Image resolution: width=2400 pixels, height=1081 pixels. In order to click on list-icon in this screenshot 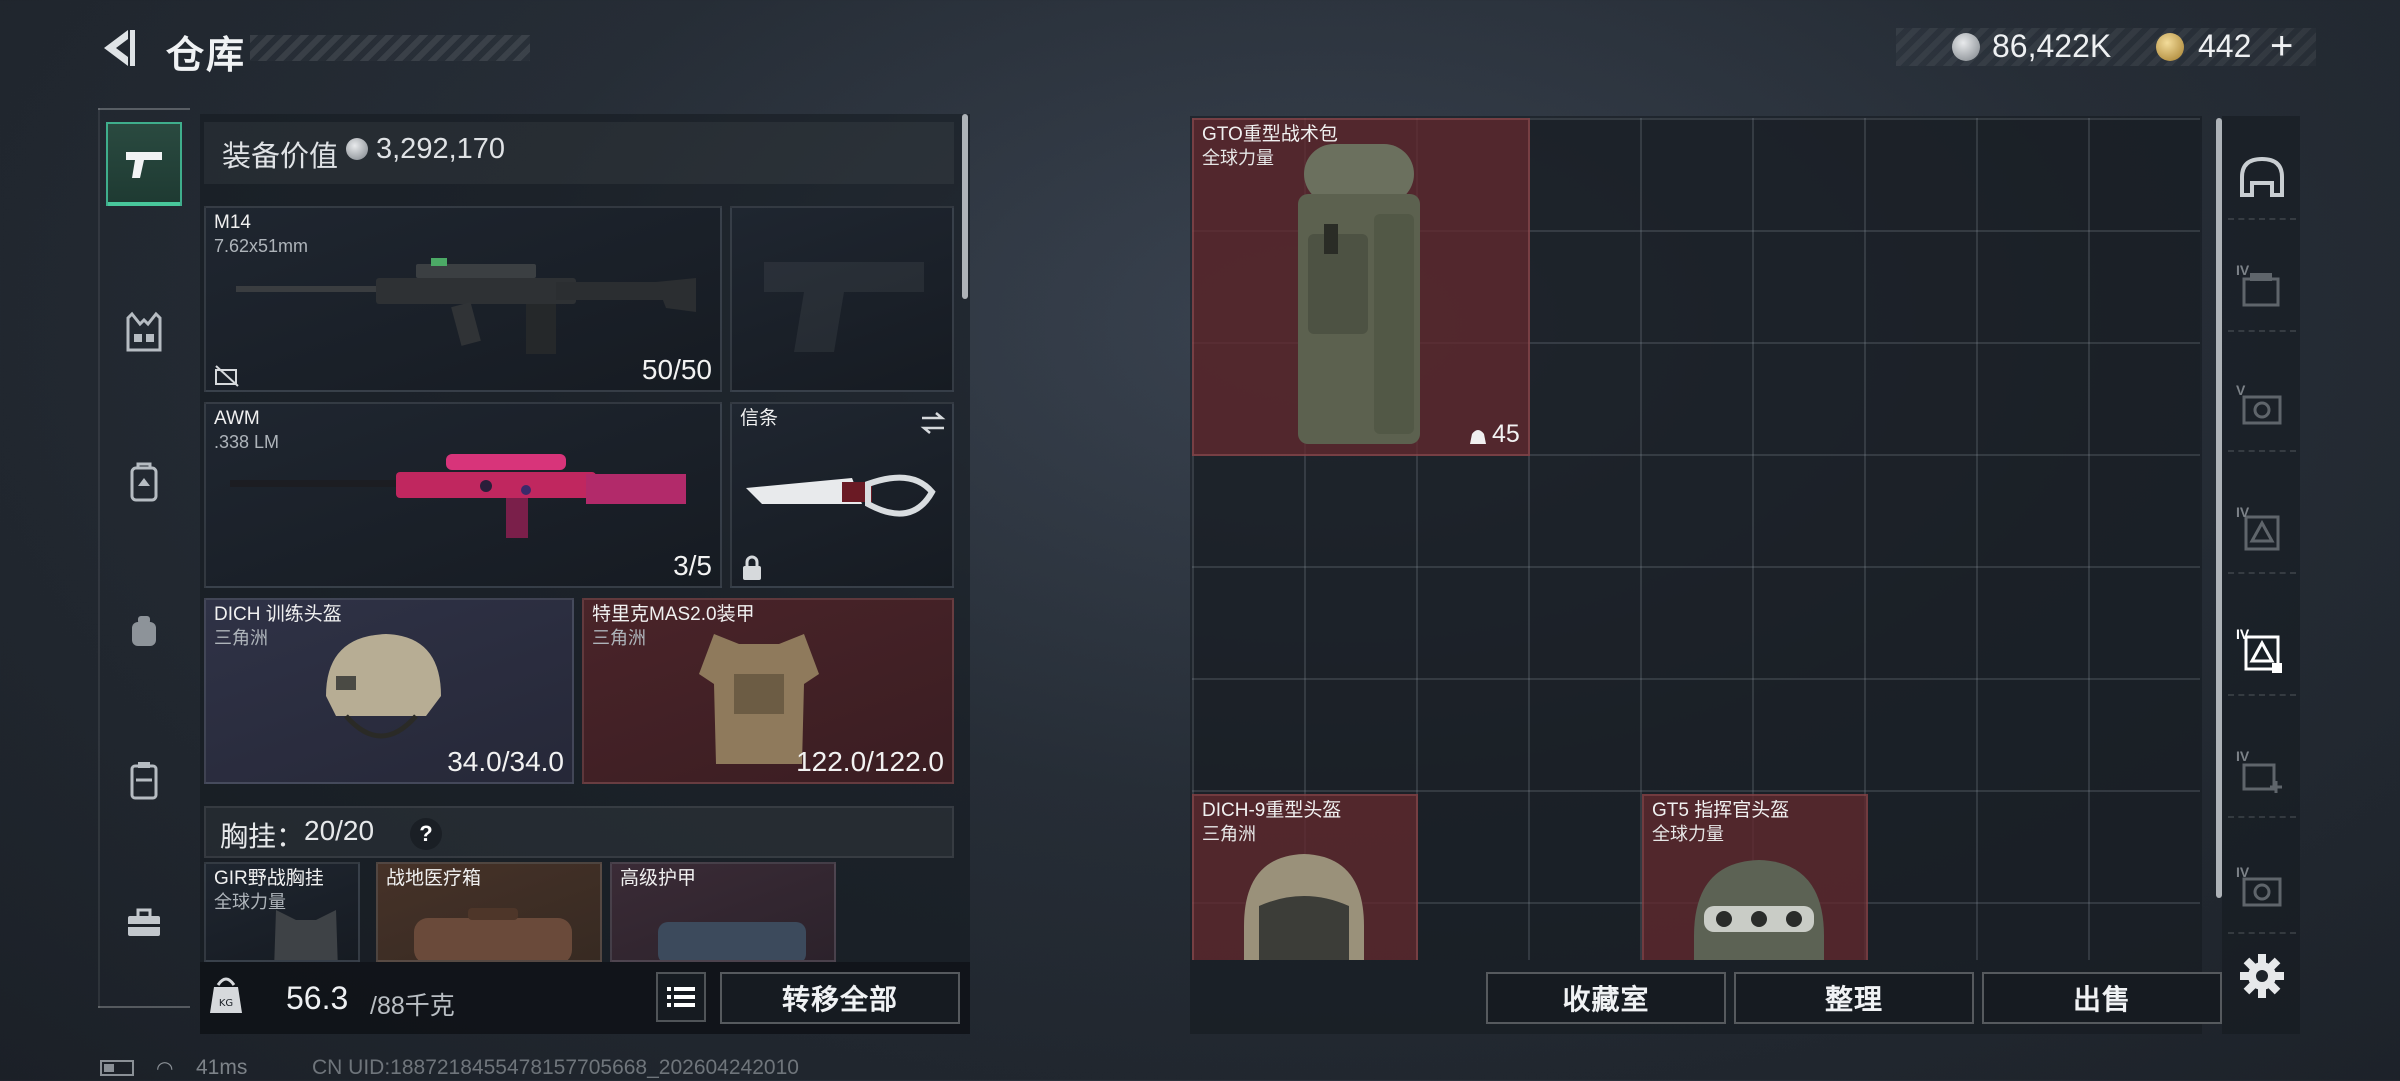, I will do `click(681, 997)`.